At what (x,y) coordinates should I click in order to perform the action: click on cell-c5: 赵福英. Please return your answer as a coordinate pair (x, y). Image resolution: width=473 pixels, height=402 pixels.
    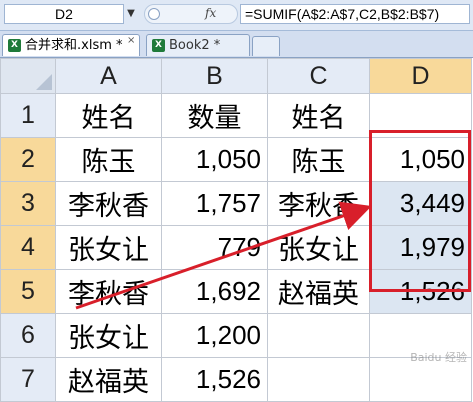
    Looking at the image, I should click on (318, 291).